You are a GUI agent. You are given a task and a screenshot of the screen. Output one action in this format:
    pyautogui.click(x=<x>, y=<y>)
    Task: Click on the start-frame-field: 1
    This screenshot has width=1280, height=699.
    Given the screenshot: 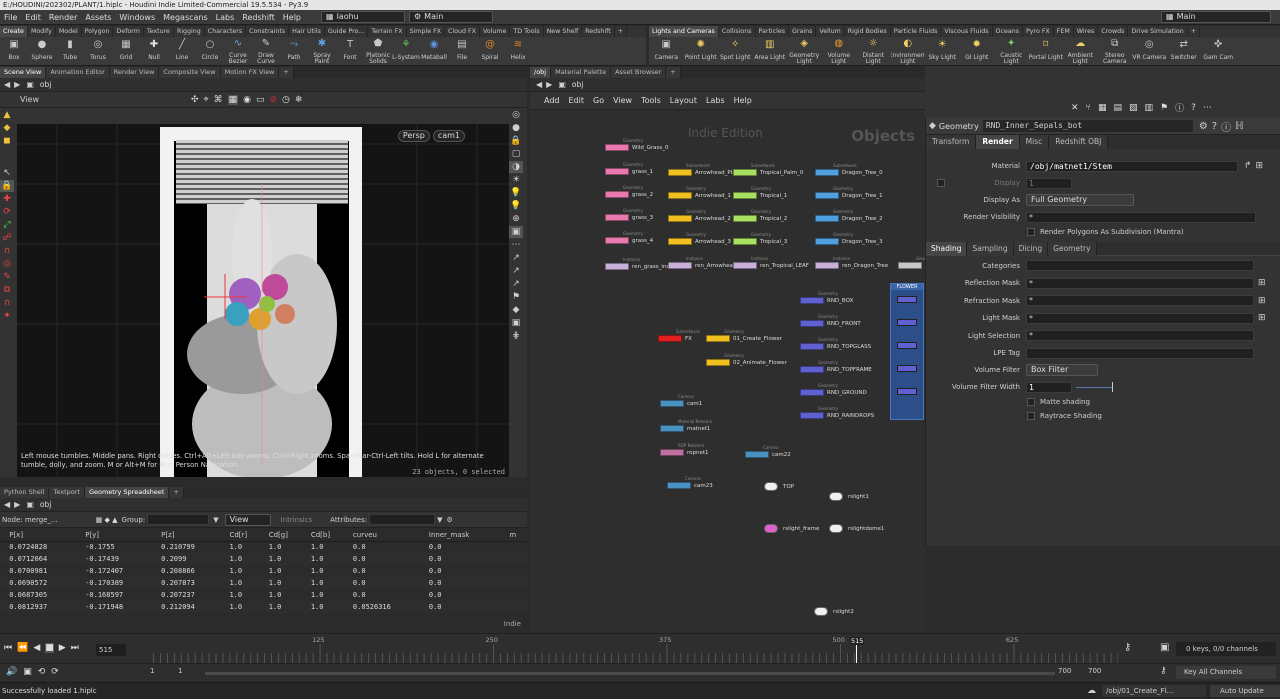 What is the action you would take?
    pyautogui.click(x=152, y=671)
    